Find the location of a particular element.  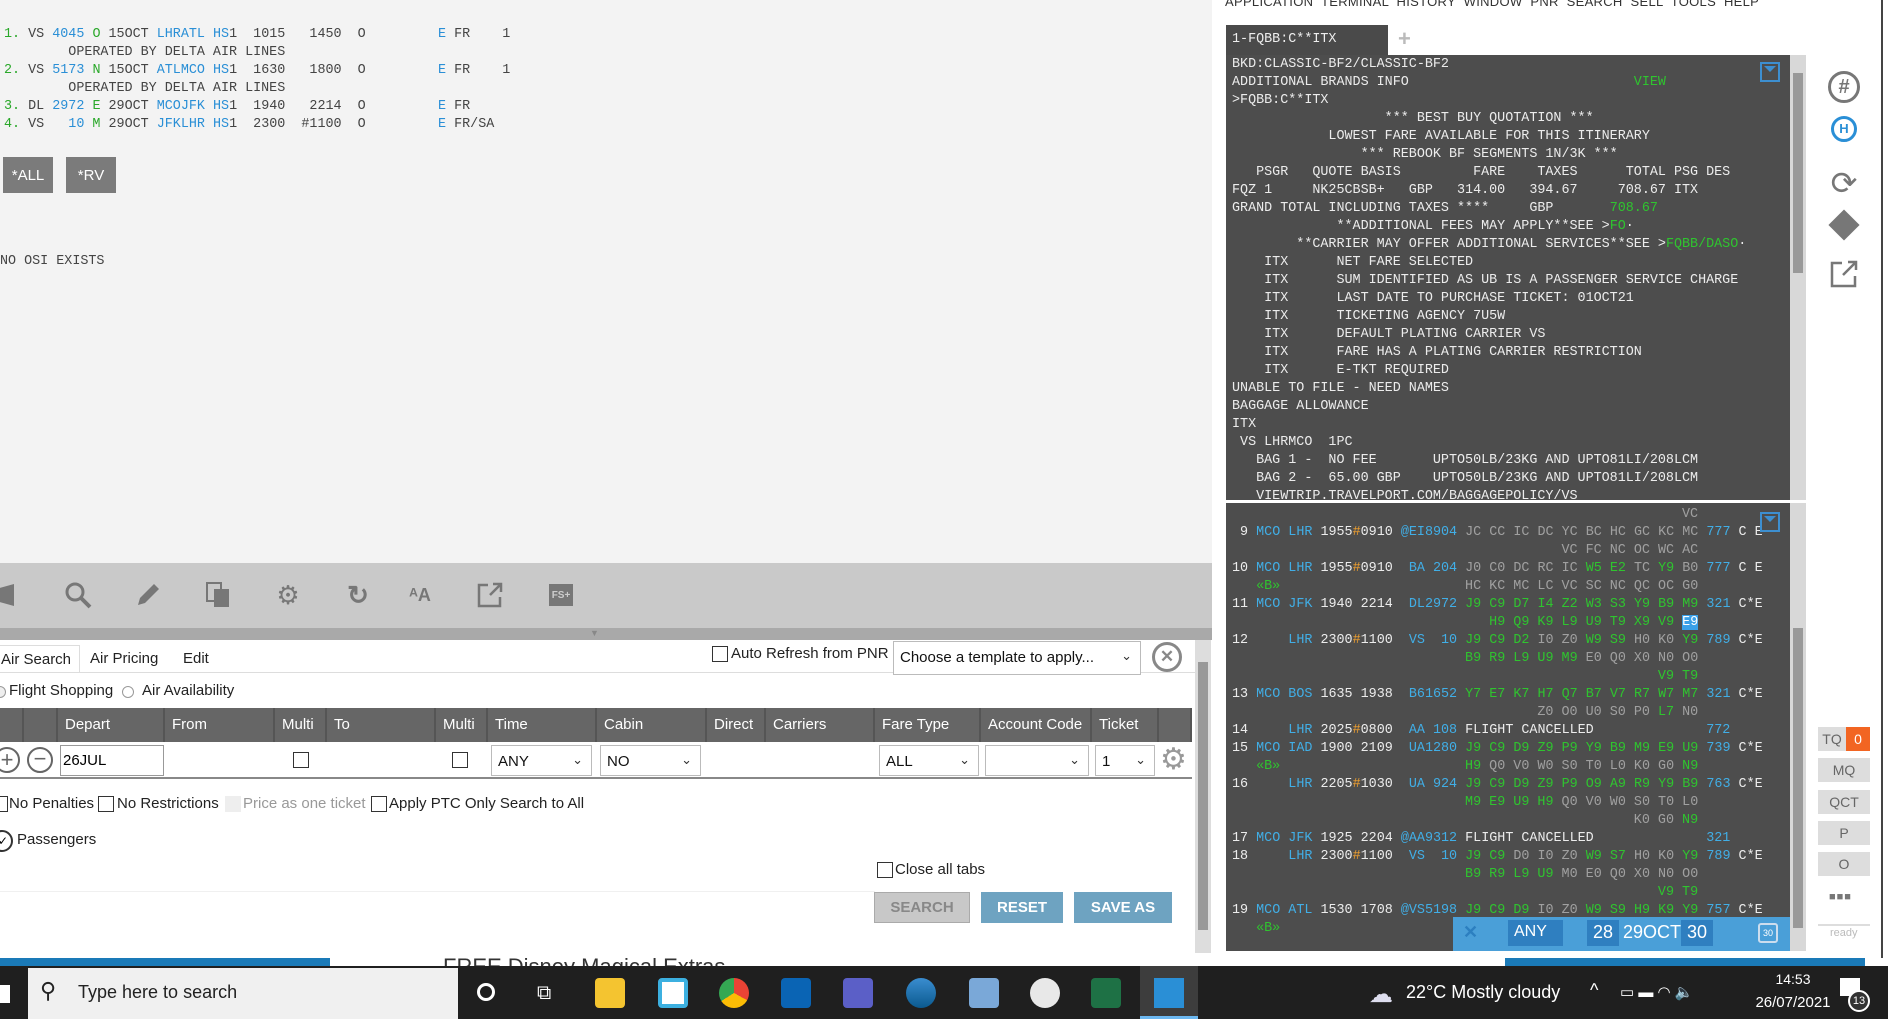

copy-icon is located at coordinates (218, 595).